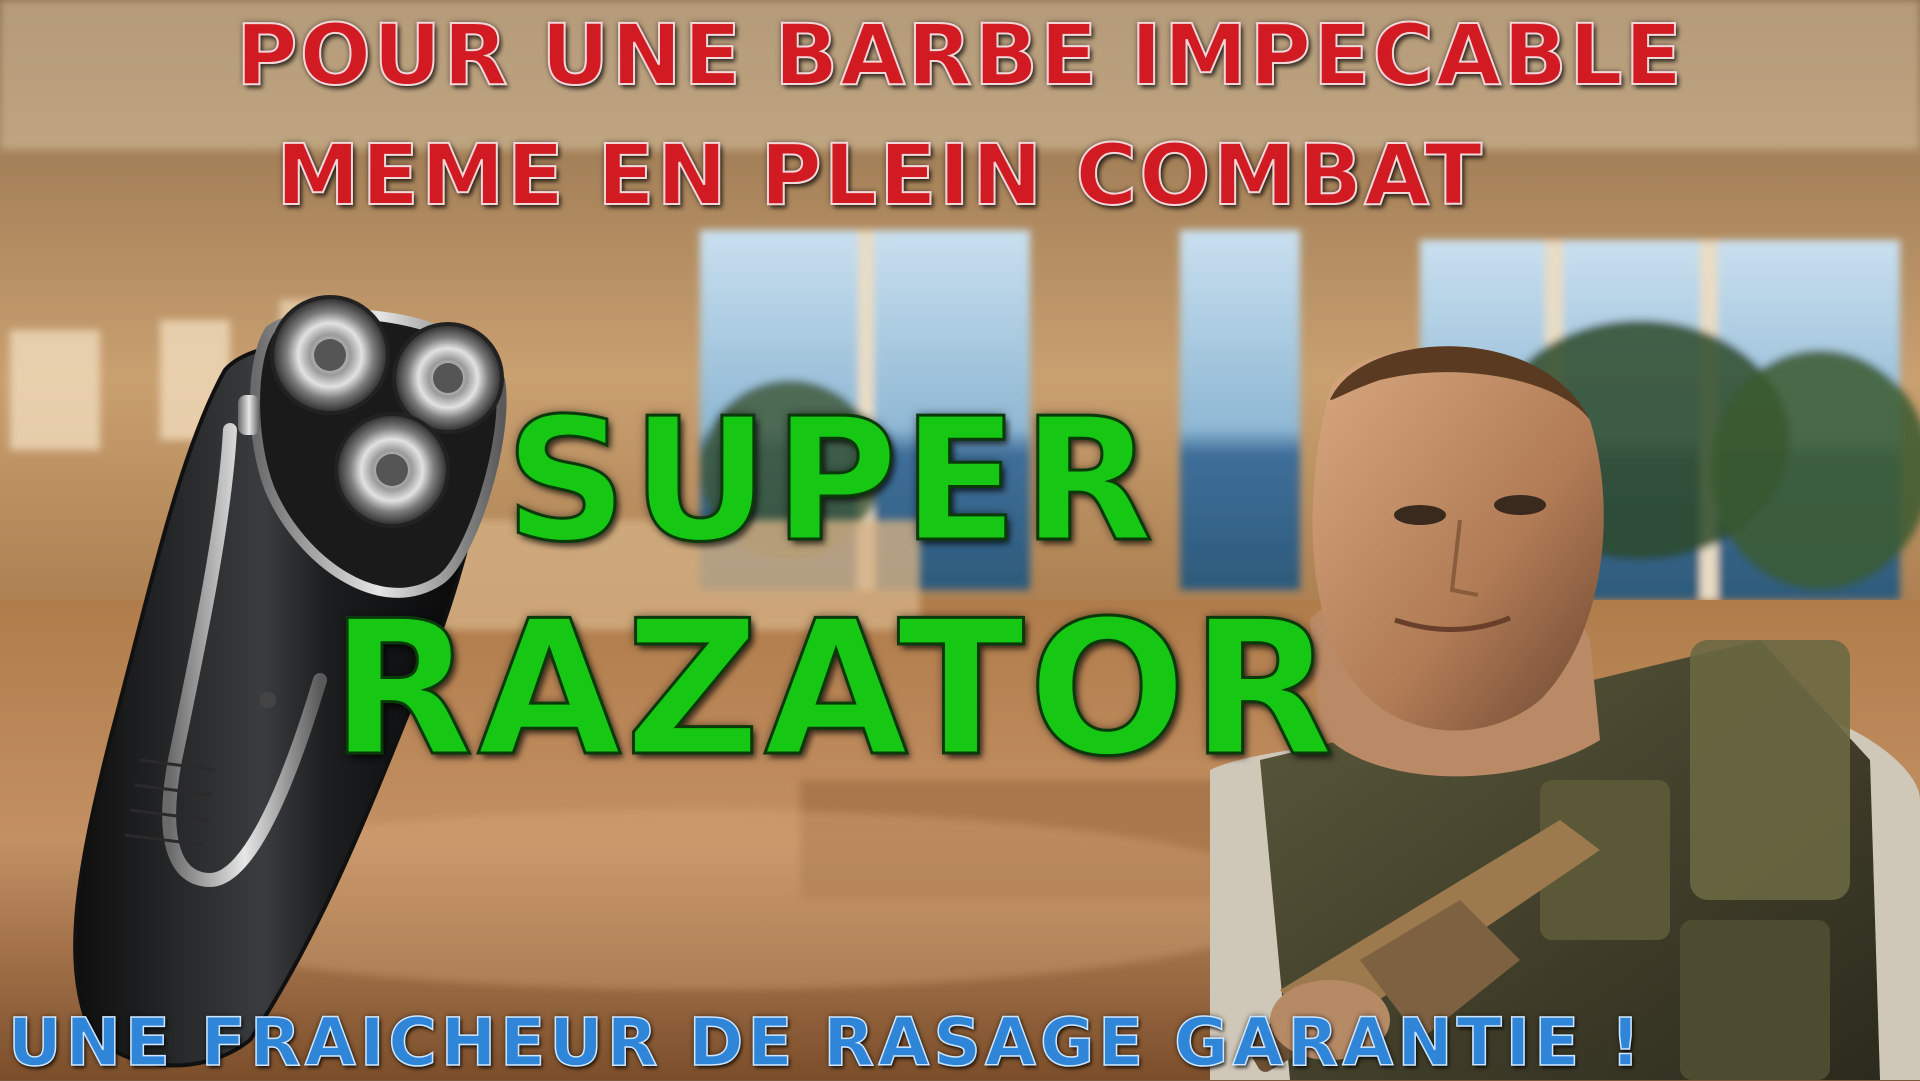 The image size is (1920, 1081). What do you see at coordinates (830, 481) in the screenshot?
I see `product-name-line-1: SUPER` at bounding box center [830, 481].